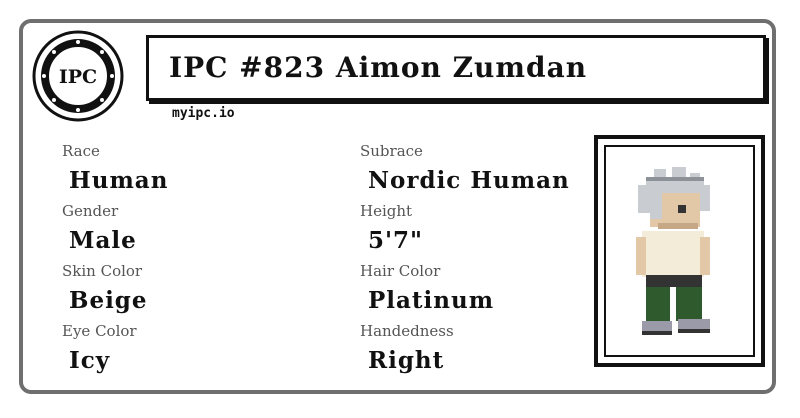 The width and height of the screenshot is (800, 418). I want to click on eye-color-value: Icy, so click(90, 360).